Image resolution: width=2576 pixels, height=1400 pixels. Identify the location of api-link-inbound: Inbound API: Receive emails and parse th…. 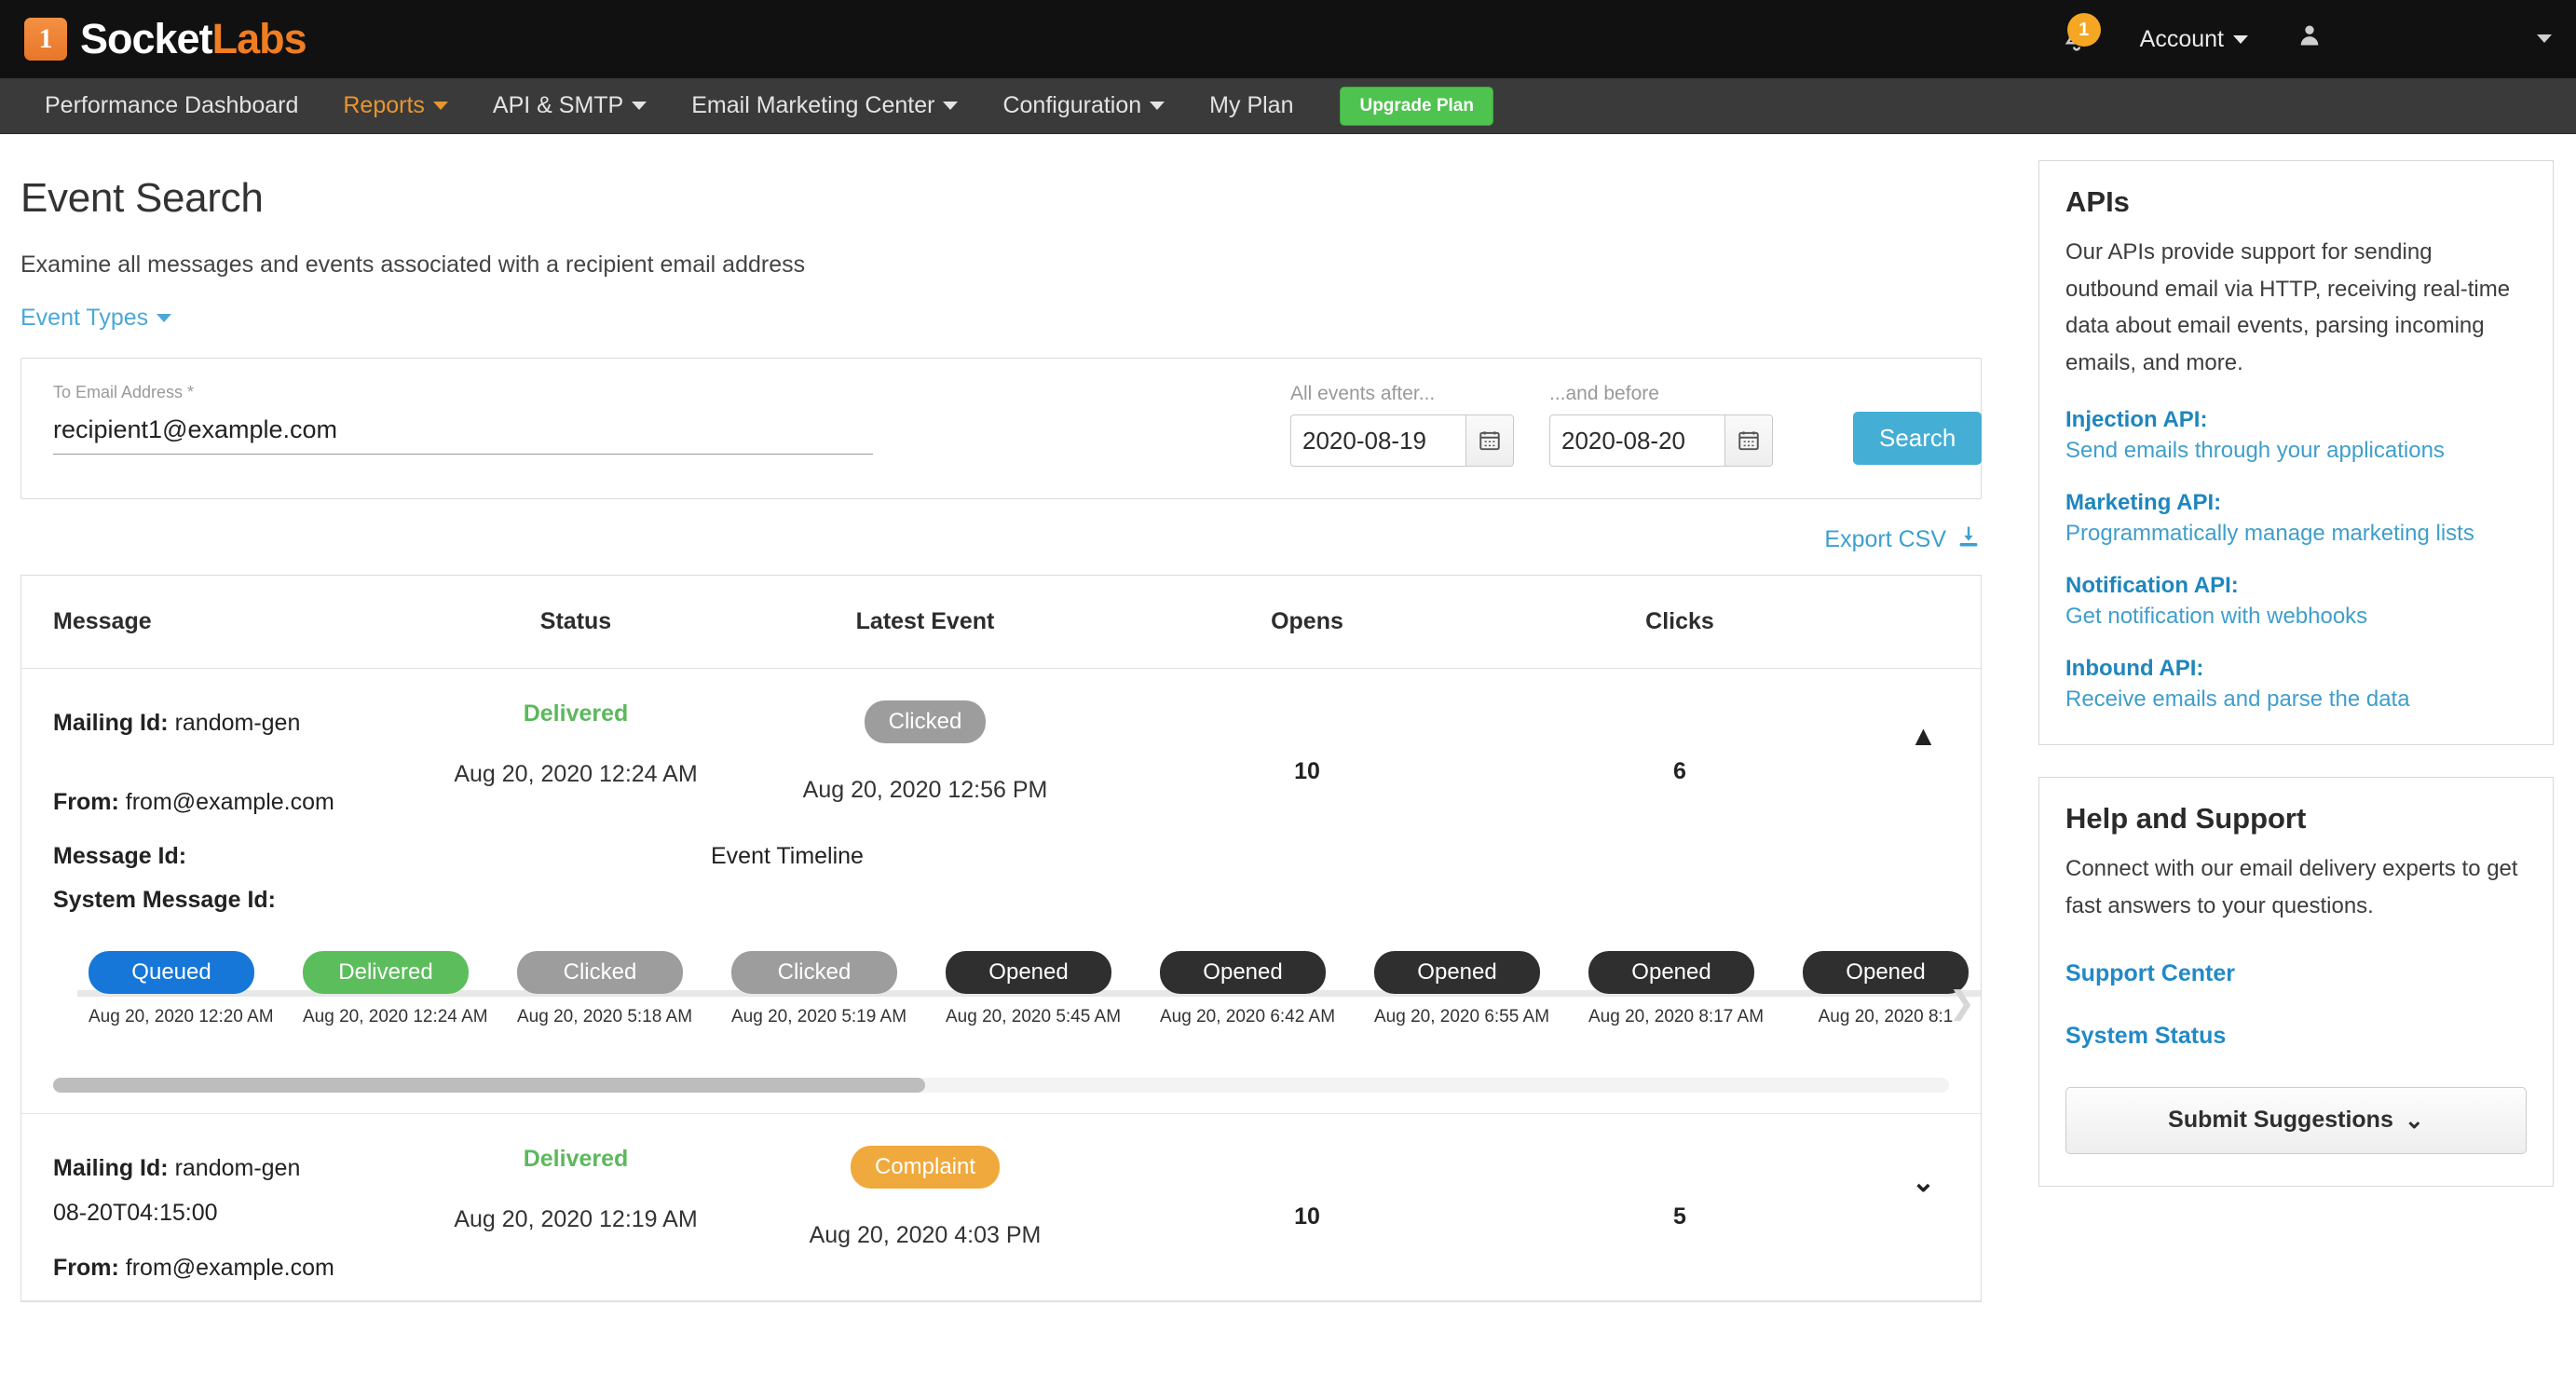
(2296, 684).